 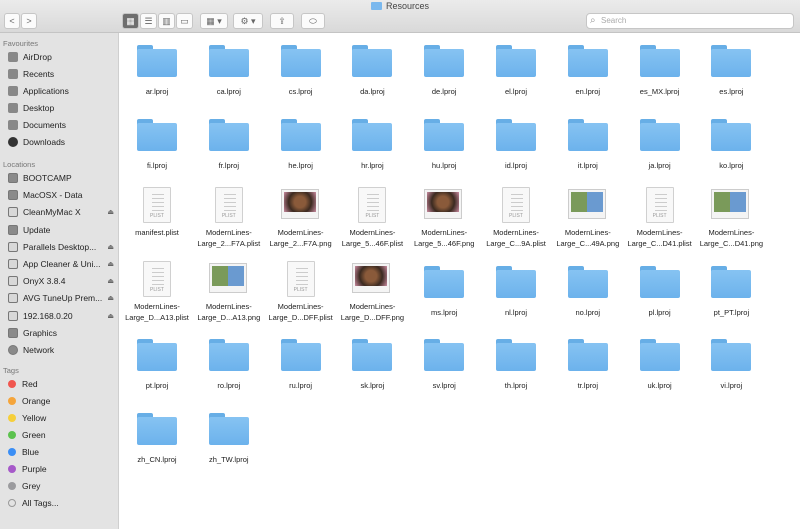 I want to click on sidebar-item-downloads: Downloads, so click(x=62, y=142).